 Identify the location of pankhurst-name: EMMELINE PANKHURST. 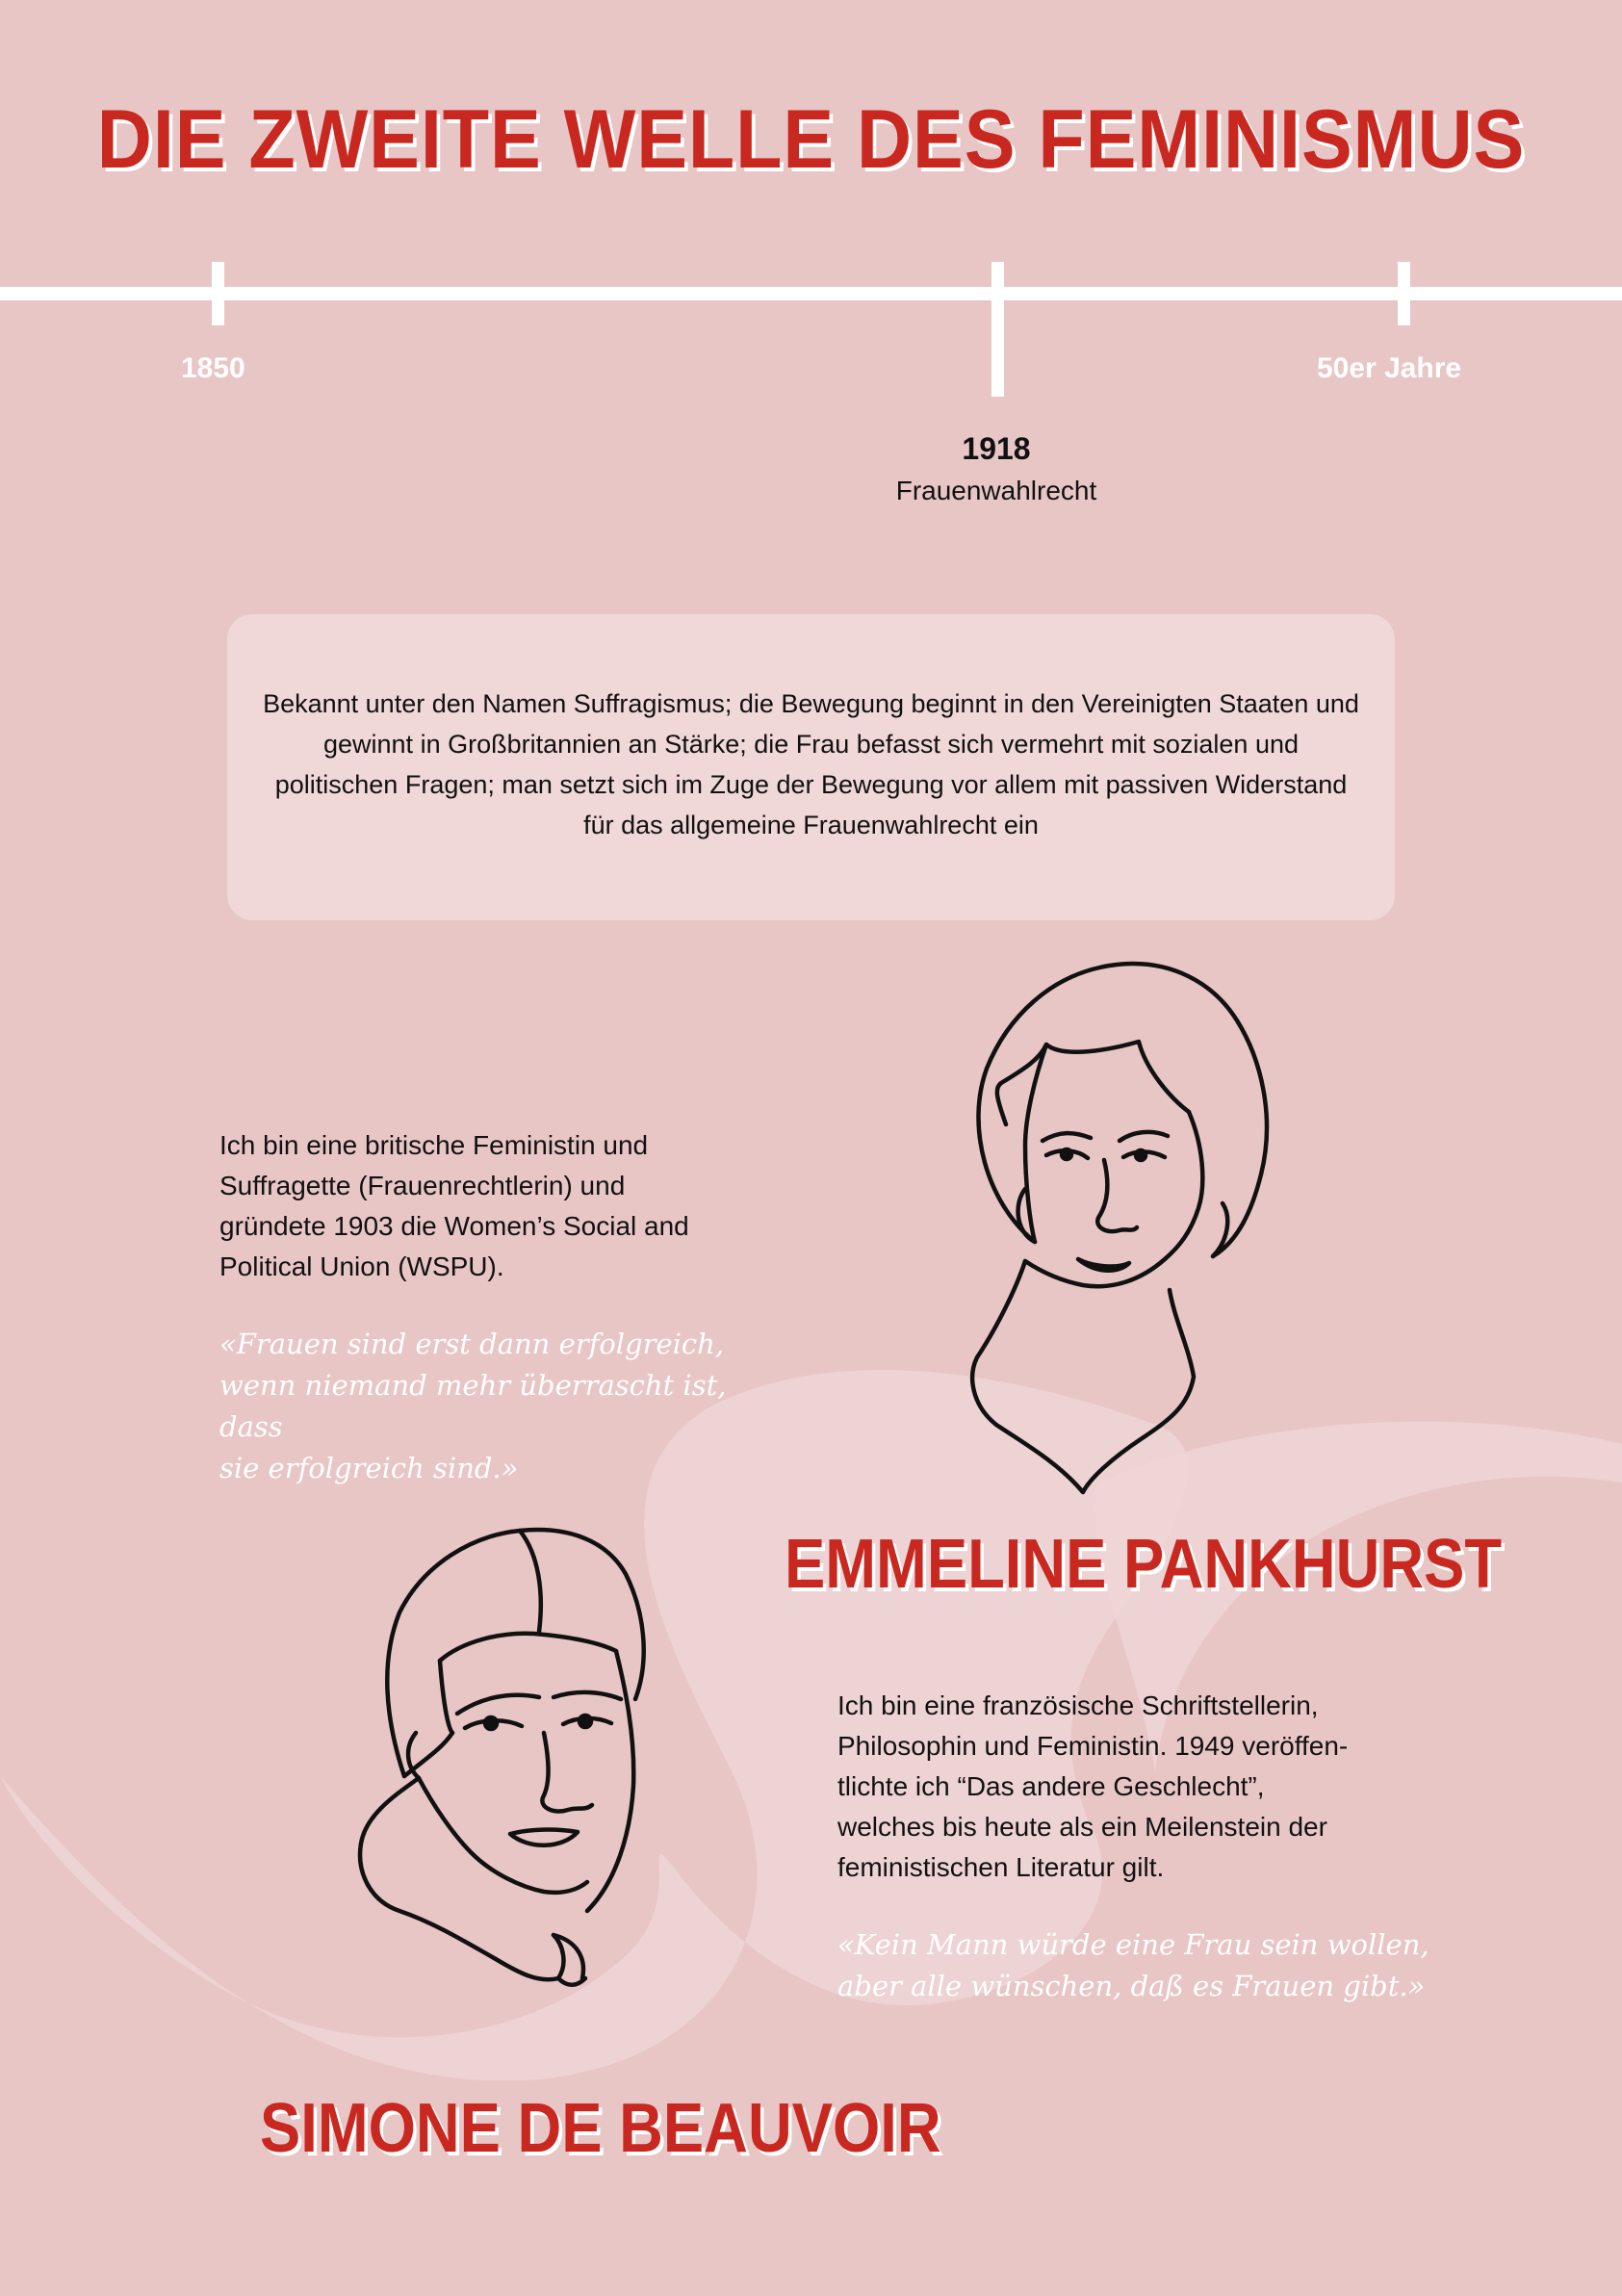
(1144, 1564).